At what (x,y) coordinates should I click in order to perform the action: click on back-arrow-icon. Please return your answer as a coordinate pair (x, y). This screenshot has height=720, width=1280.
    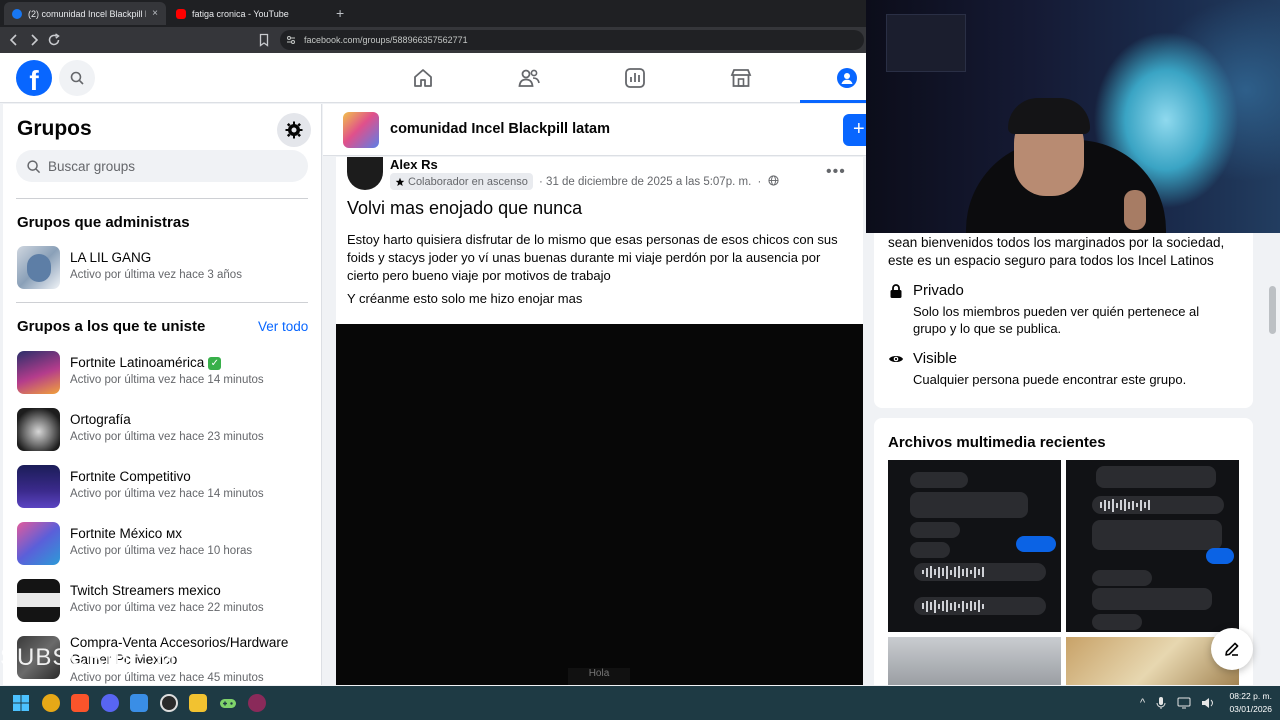
    Looking at the image, I should click on (13, 40).